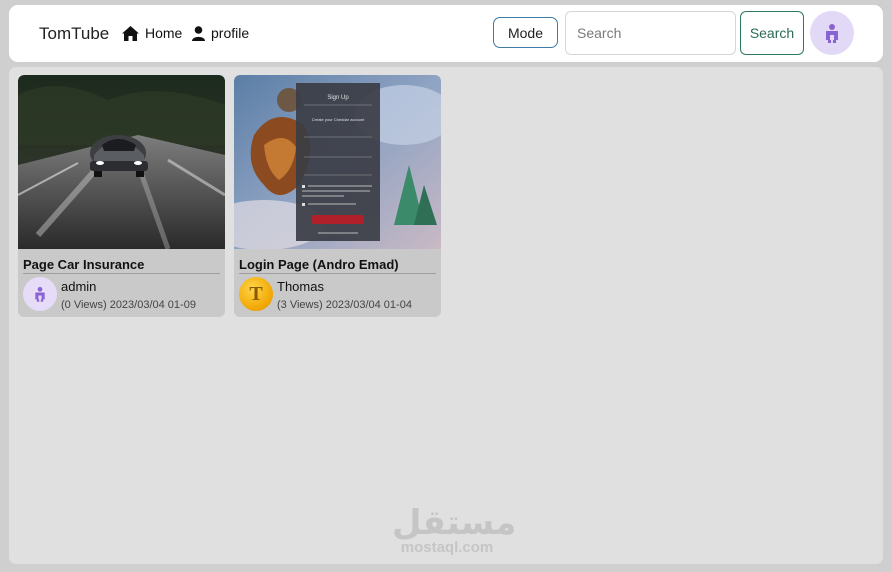  I want to click on watermark: مستقل mostaql.com, so click(454, 529).